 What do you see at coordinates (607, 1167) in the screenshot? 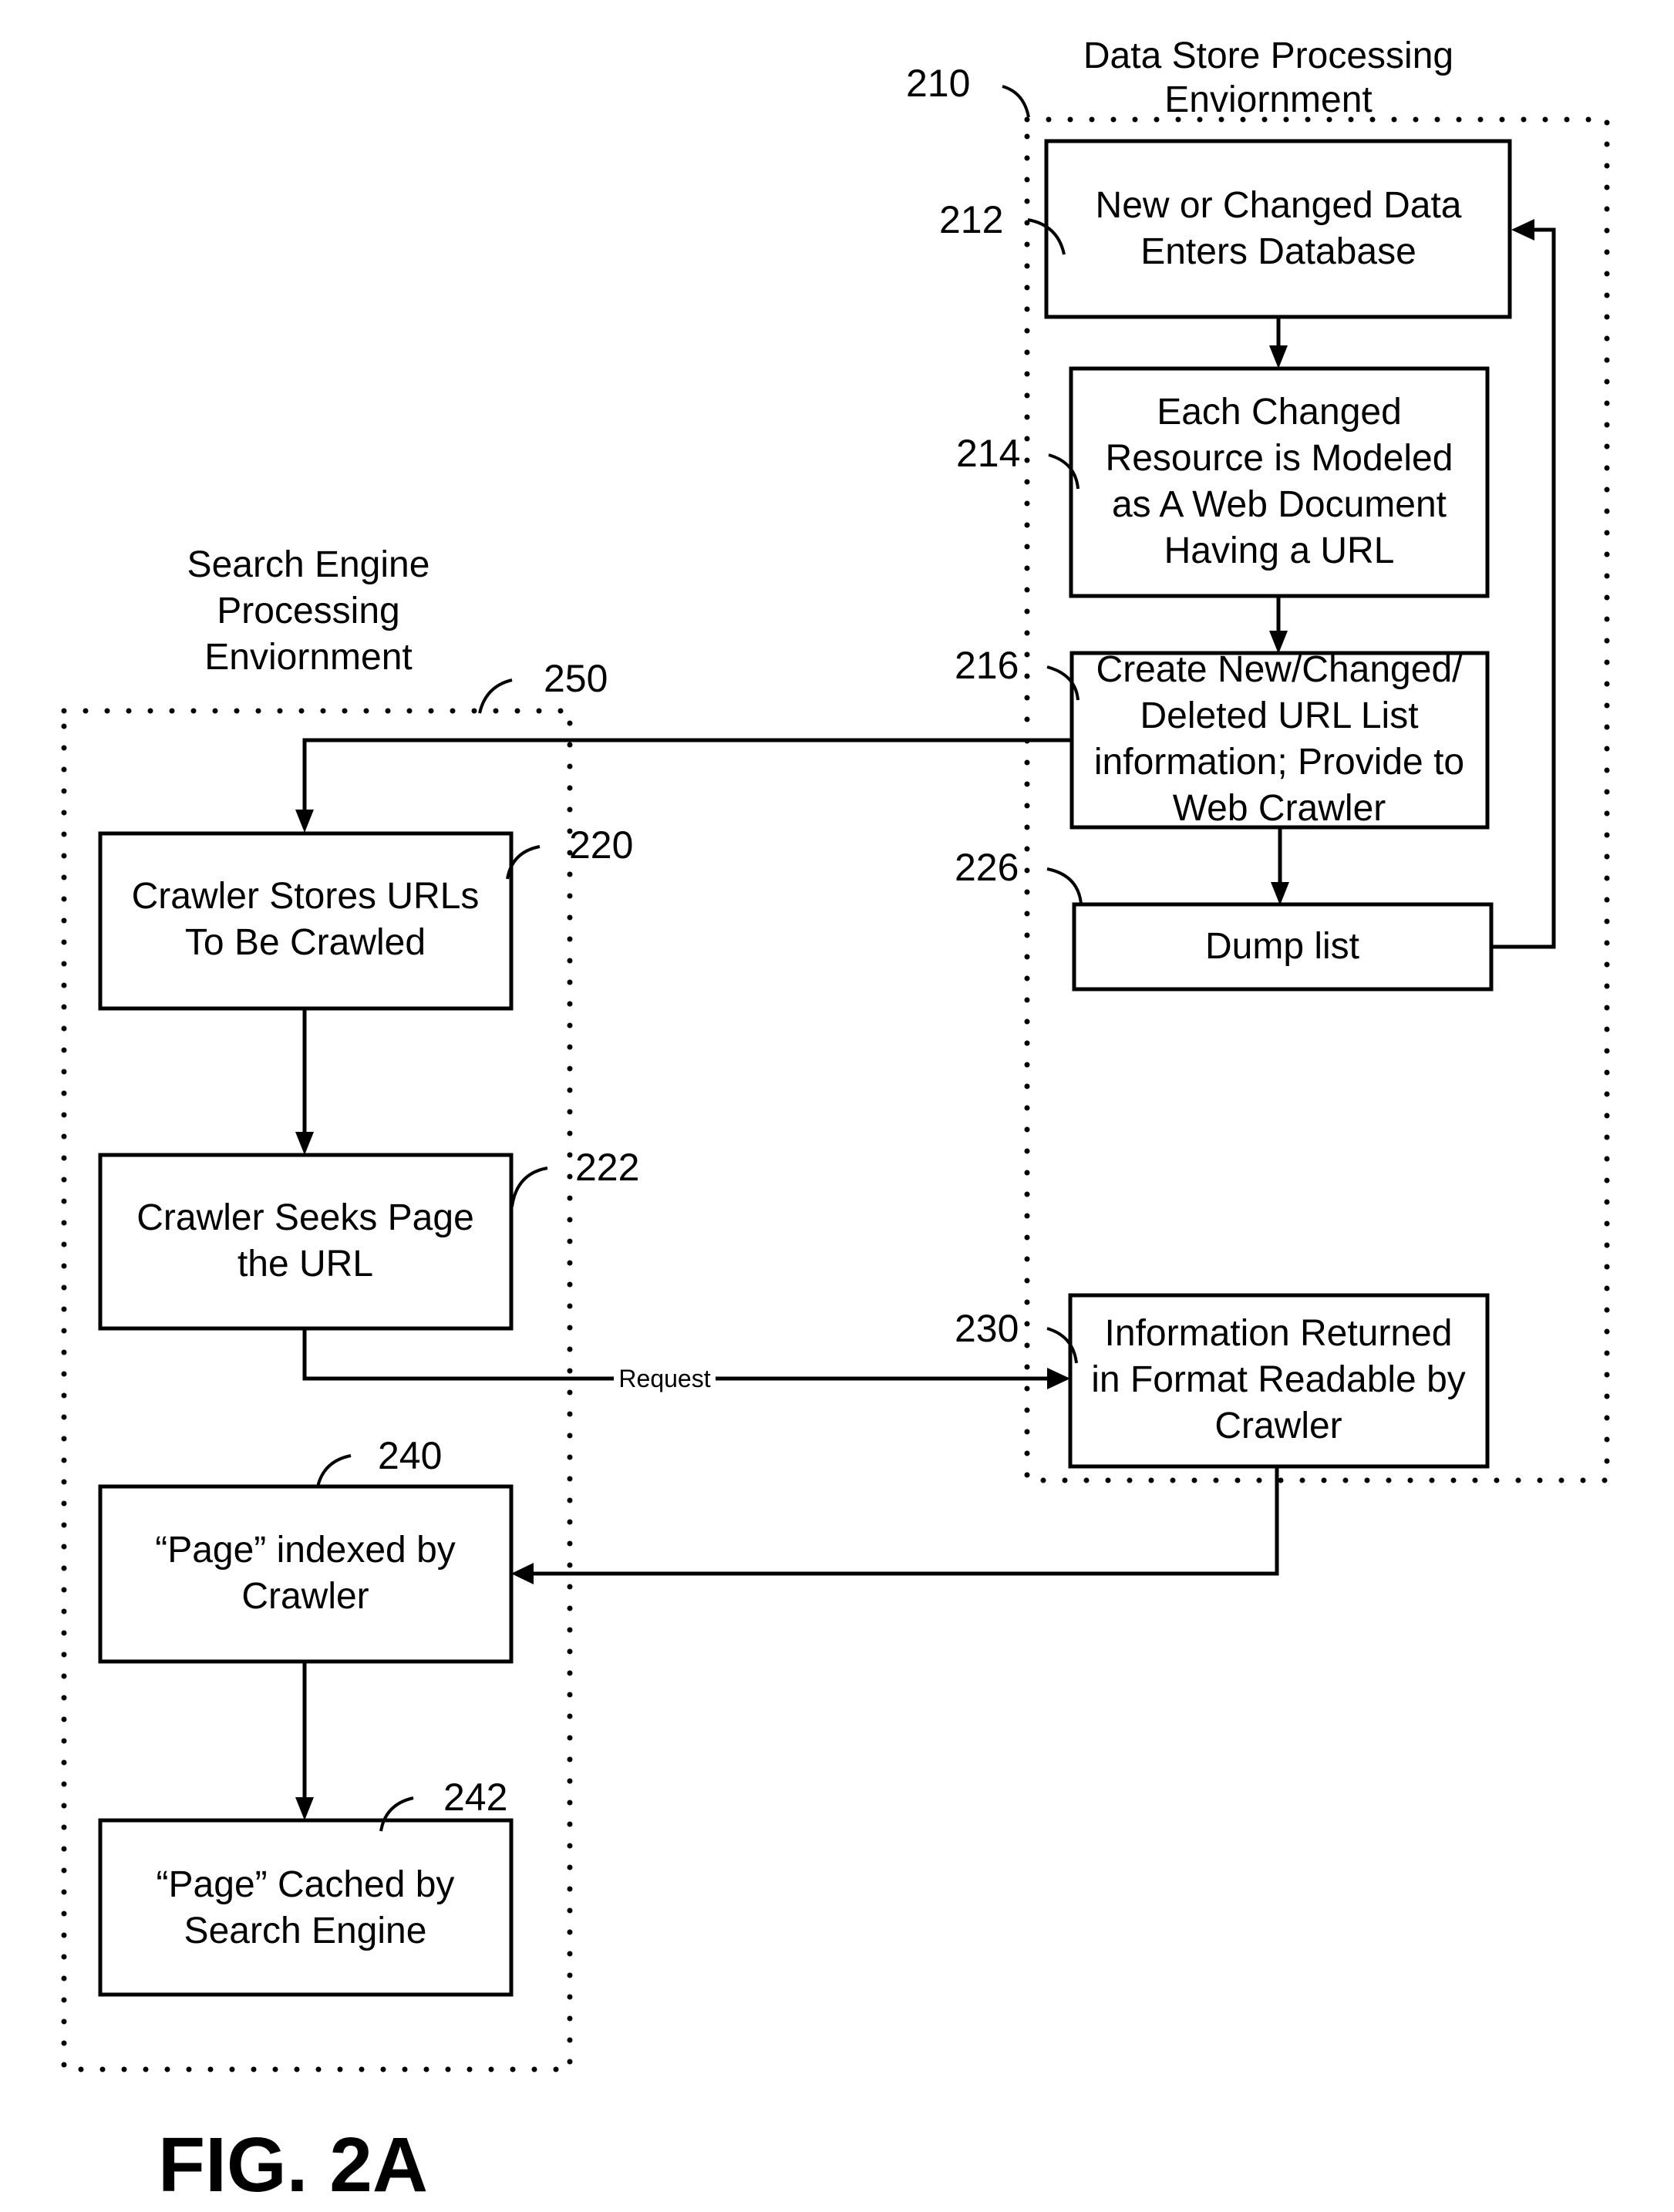
I see `ref-222: 222` at bounding box center [607, 1167].